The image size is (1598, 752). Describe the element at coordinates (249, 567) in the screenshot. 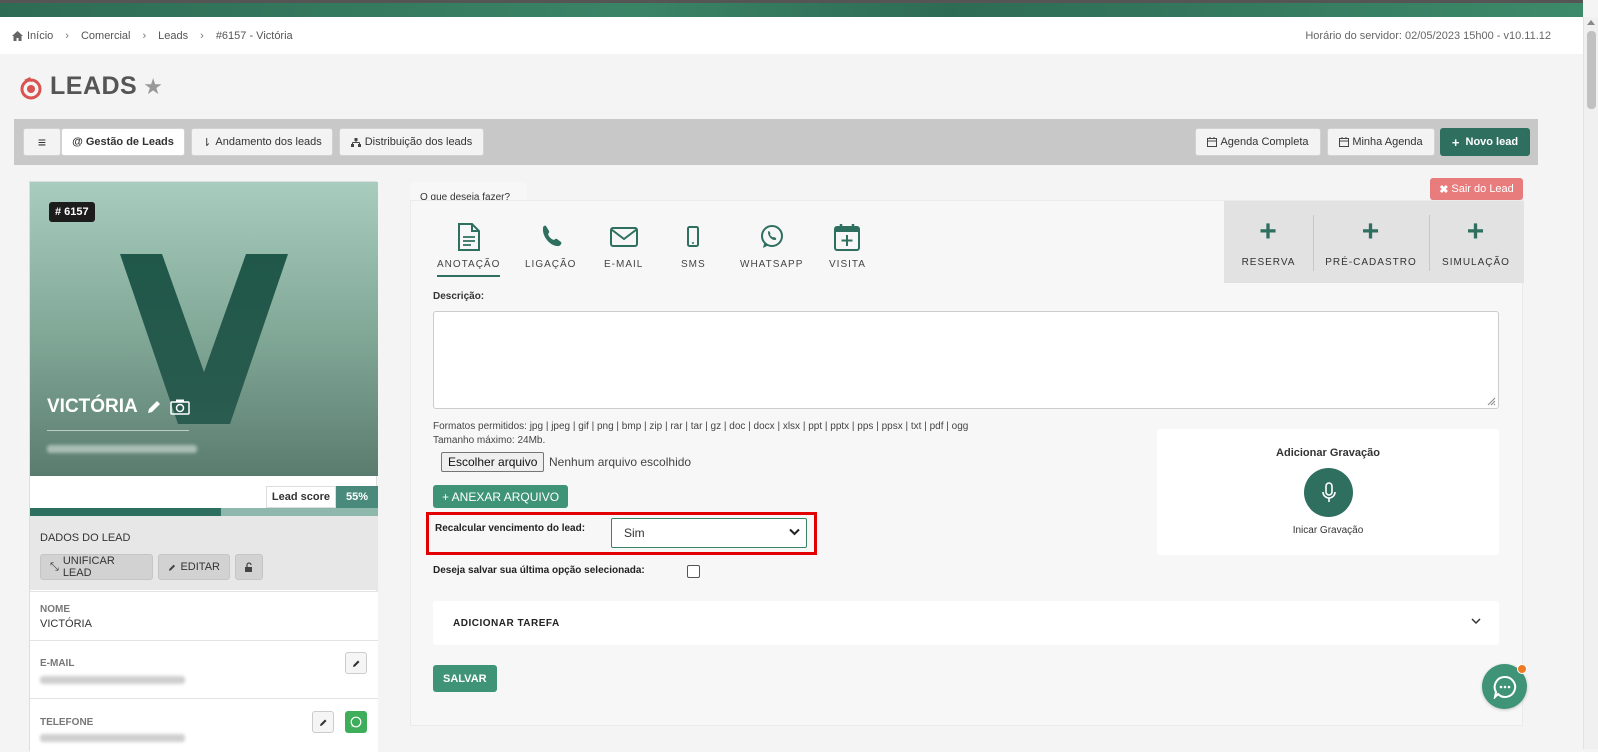

I see `unlock-button` at that location.